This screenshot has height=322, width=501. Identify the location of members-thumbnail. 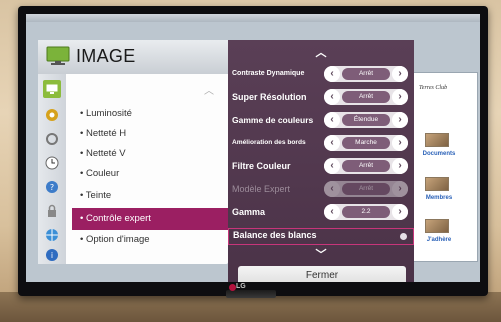
(437, 184).